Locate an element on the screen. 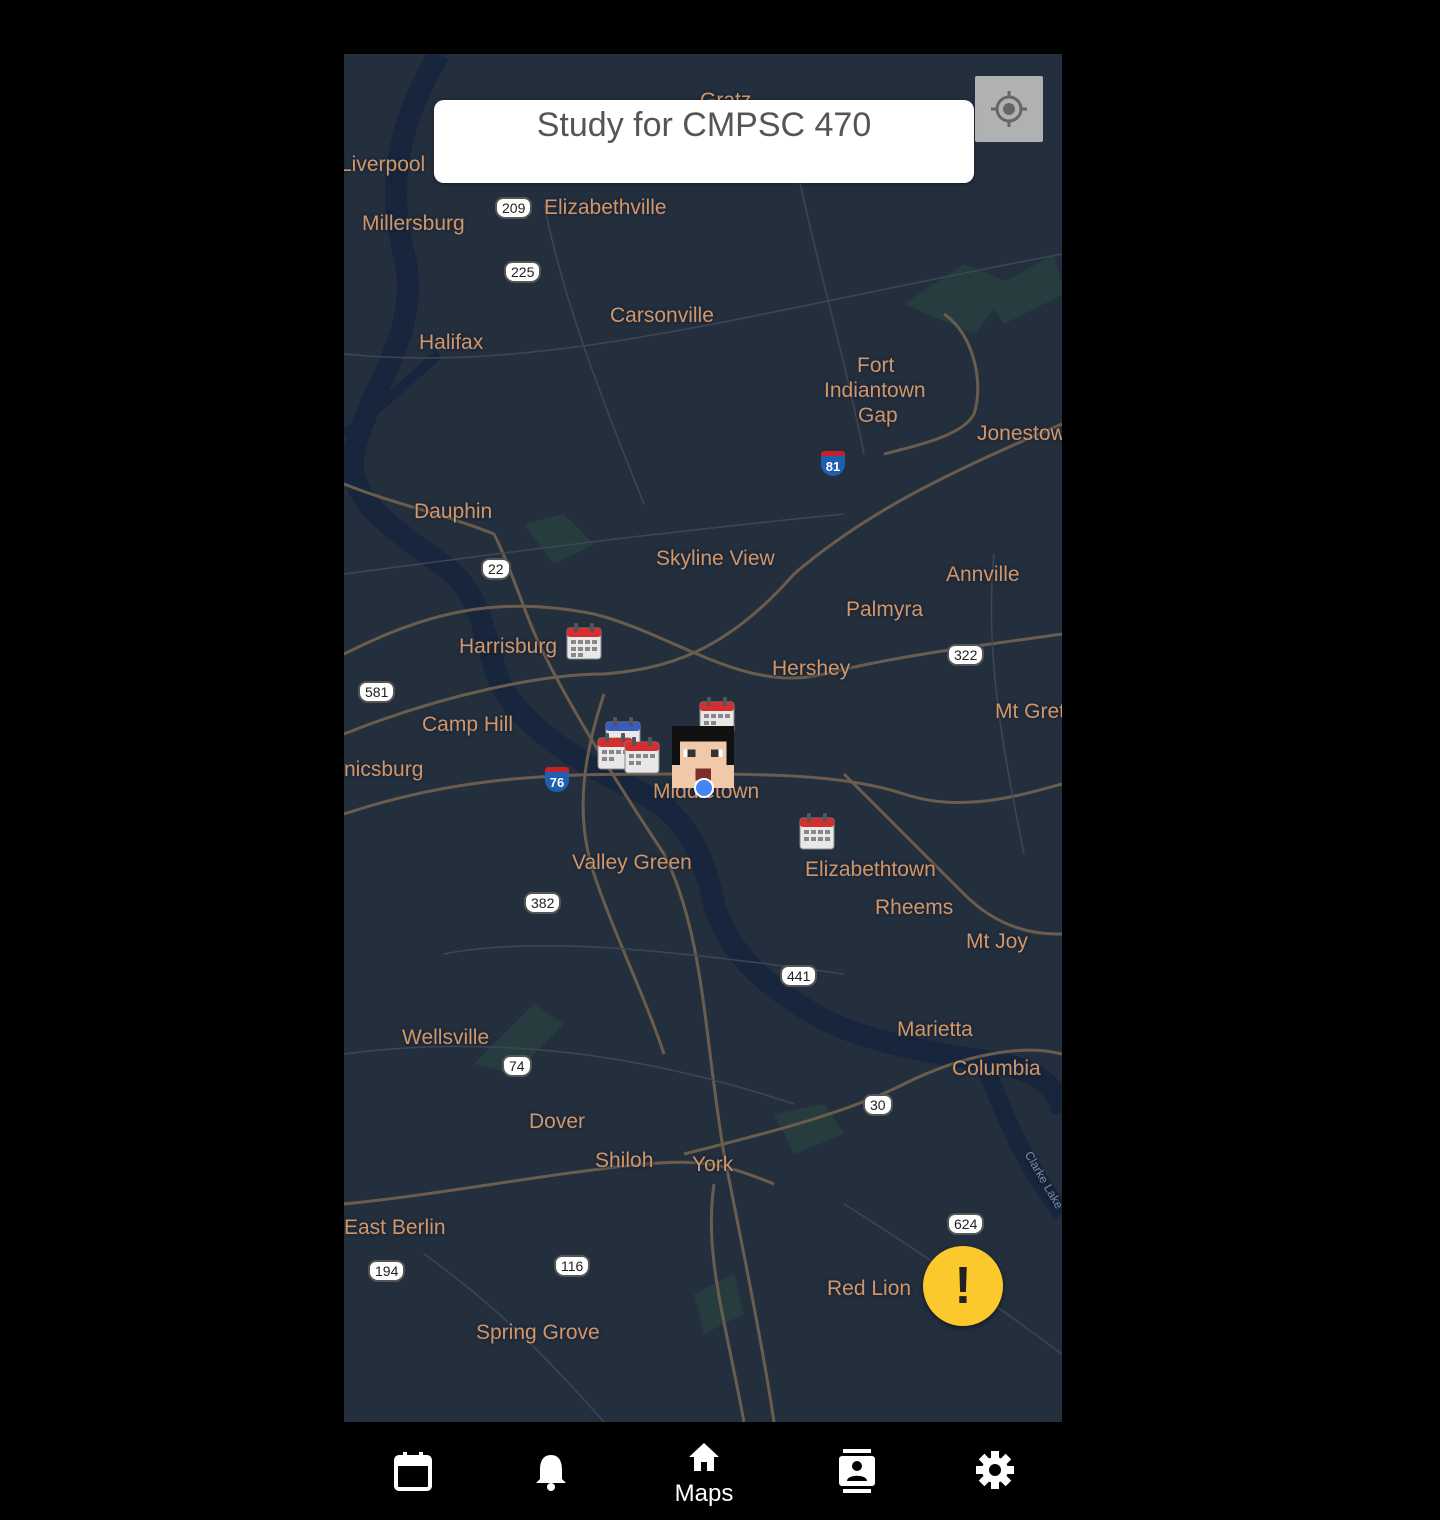 The image size is (1440, 1520). my-location-button is located at coordinates (1009, 109).